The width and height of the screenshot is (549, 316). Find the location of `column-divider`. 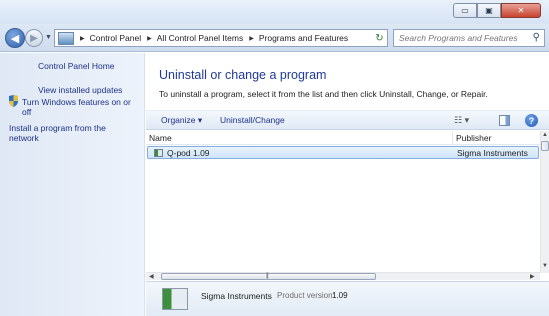

column-divider is located at coordinates (452, 138).